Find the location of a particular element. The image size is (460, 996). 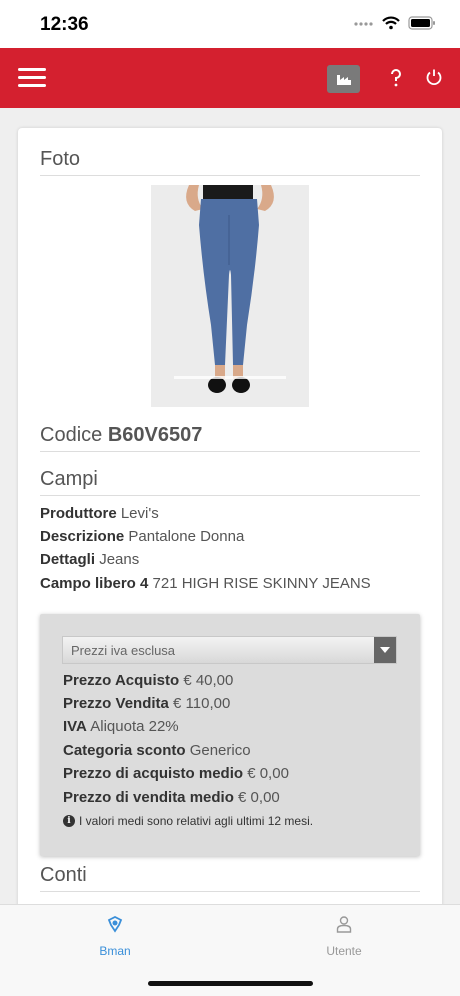

tab-utente: Utente is located at coordinates (344, 936).